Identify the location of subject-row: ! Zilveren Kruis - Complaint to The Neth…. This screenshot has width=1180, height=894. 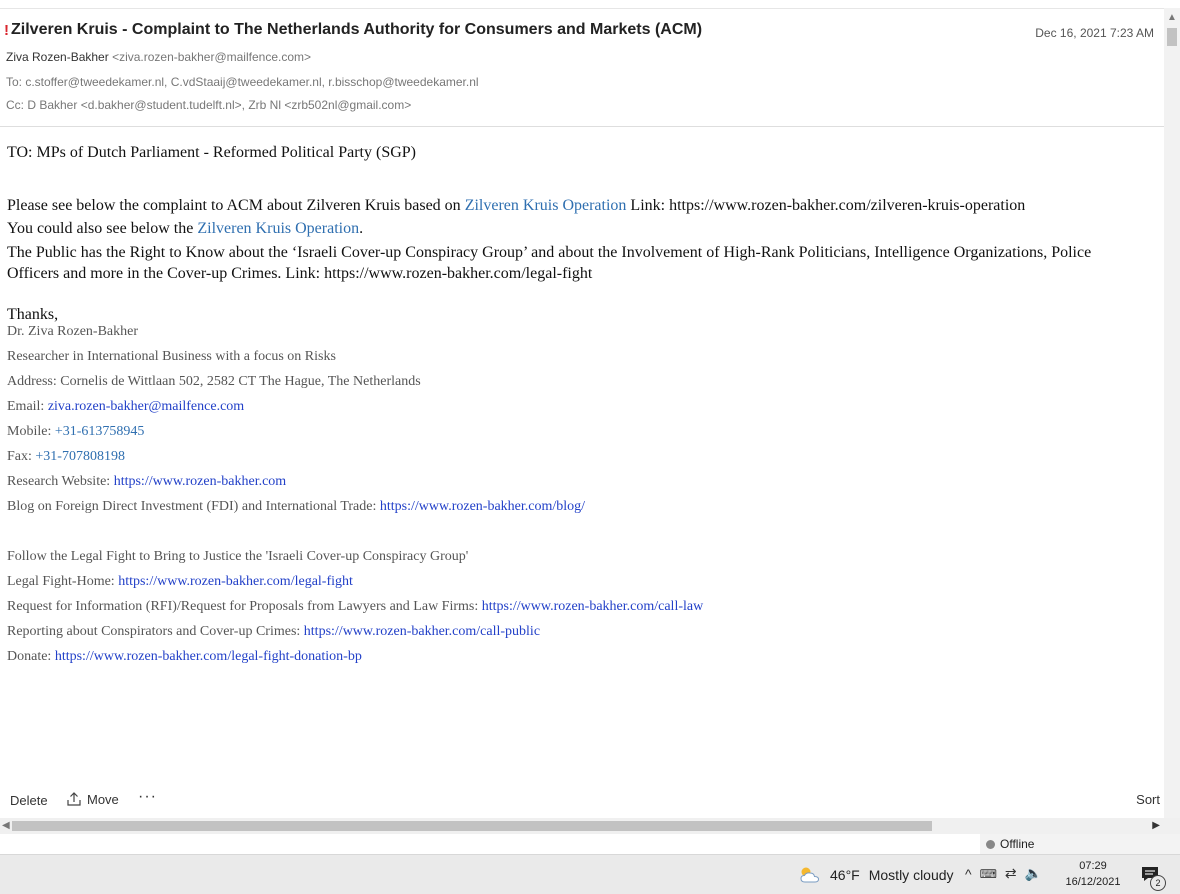
(353, 30).